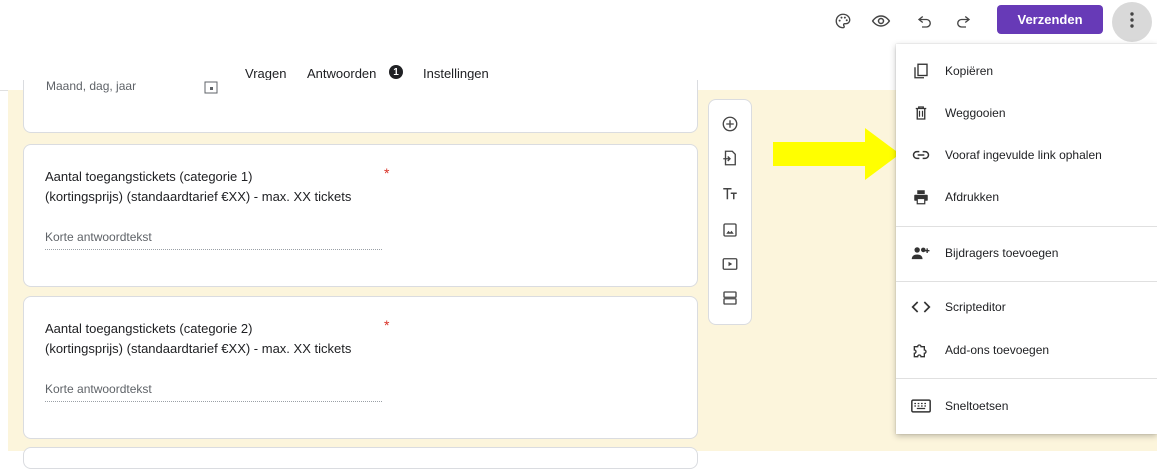 This screenshot has width=1157, height=469. Describe the element at coordinates (921, 197) in the screenshot. I see `print-icon` at that location.